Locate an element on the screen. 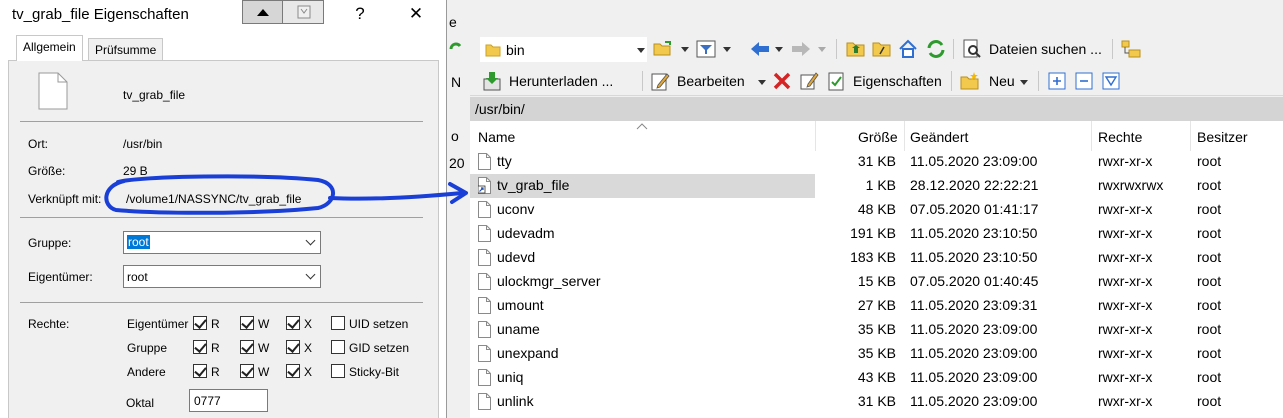  annotation-arrow-line is located at coordinates (396, 196).